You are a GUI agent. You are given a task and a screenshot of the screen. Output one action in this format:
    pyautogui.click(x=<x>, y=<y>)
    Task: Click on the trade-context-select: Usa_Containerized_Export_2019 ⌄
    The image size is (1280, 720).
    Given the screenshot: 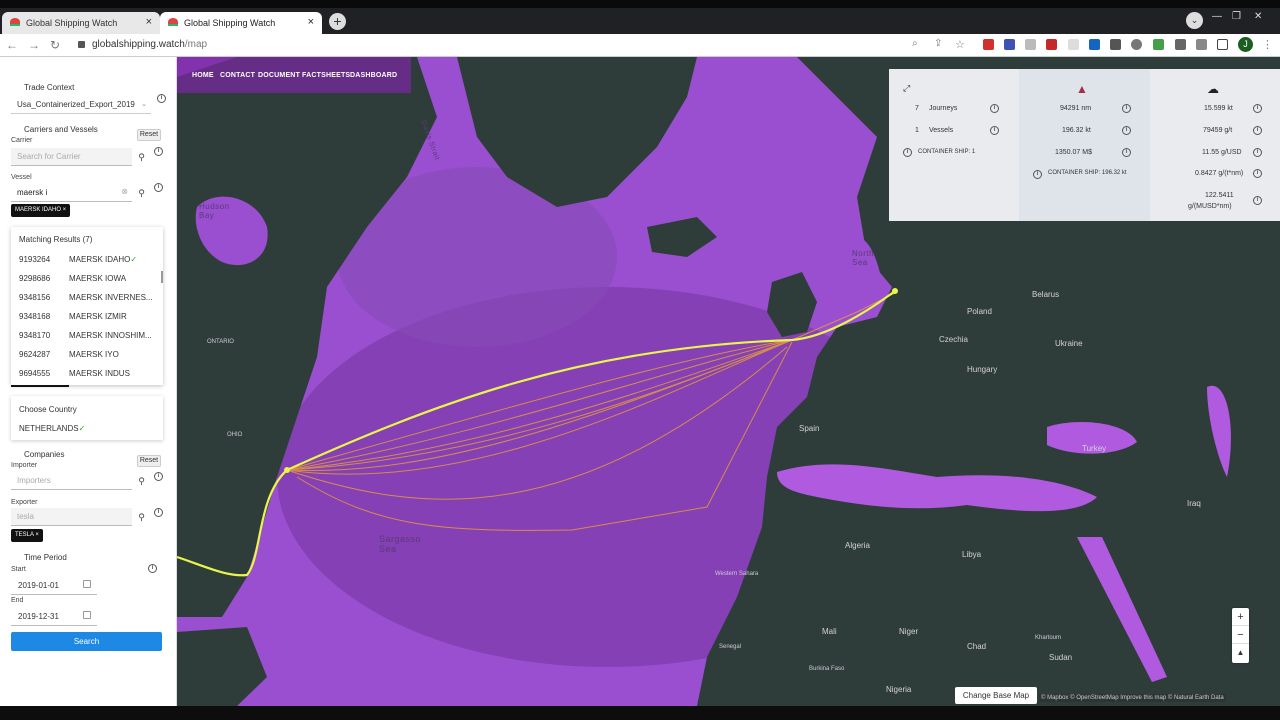 What is the action you would take?
    pyautogui.click(x=81, y=105)
    